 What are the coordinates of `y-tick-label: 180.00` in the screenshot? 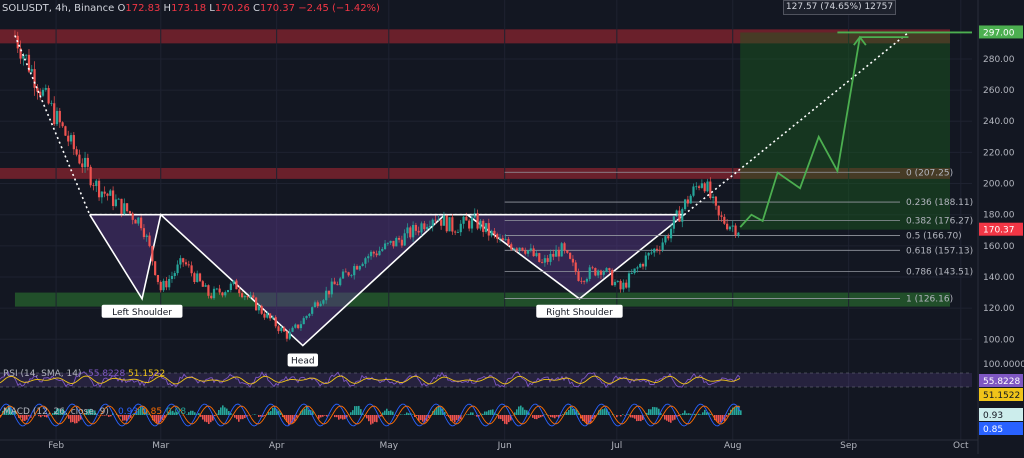 It's located at (999, 216).